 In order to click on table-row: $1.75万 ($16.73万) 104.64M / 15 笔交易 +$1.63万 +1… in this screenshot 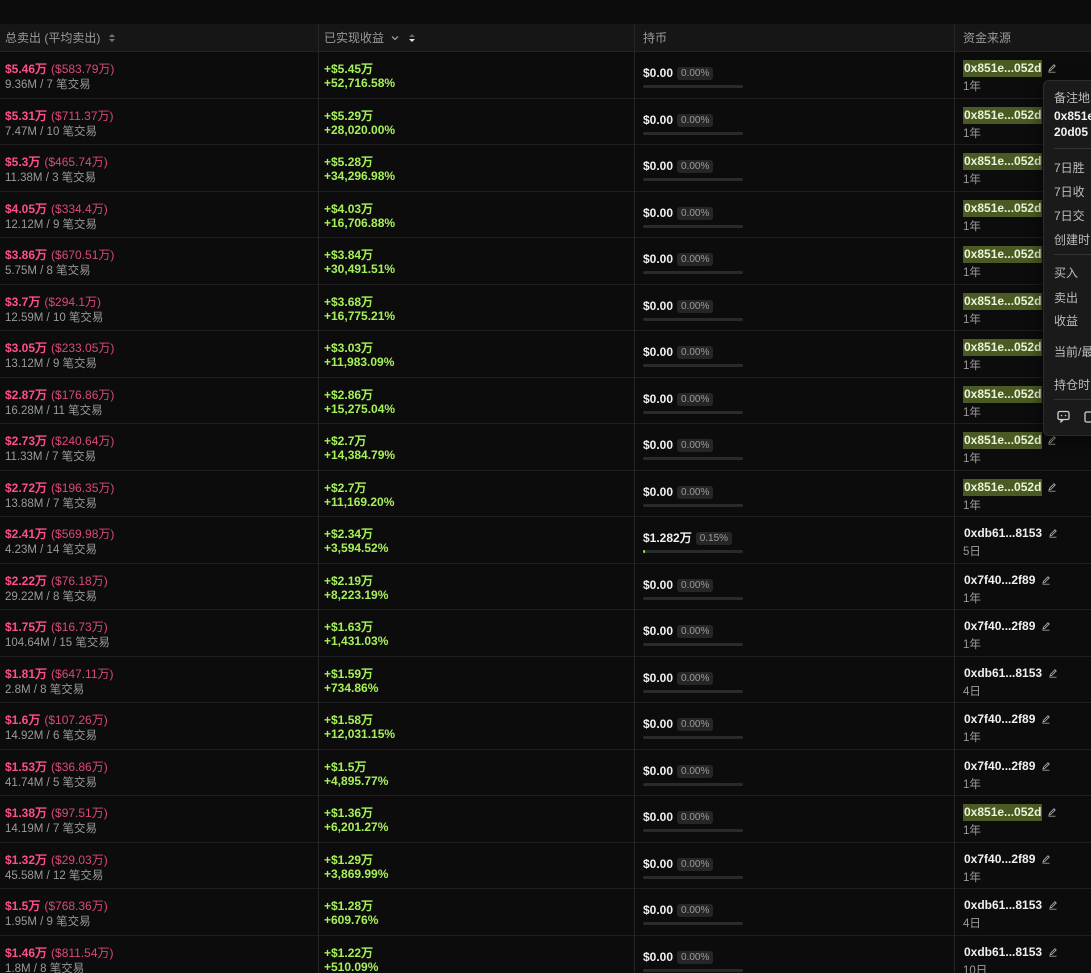, I will do `click(545, 633)`.